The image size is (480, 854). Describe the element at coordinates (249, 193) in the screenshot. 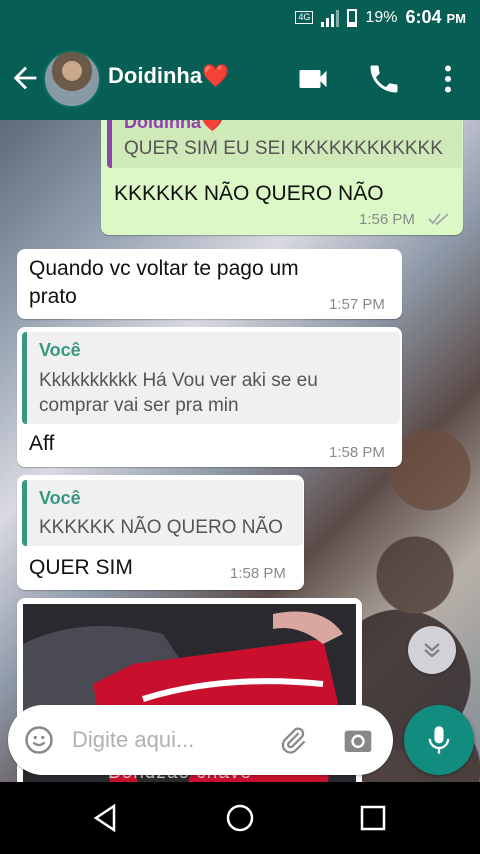

I see `message-text: KKKKKK NÃO QUERO NÃO` at that location.